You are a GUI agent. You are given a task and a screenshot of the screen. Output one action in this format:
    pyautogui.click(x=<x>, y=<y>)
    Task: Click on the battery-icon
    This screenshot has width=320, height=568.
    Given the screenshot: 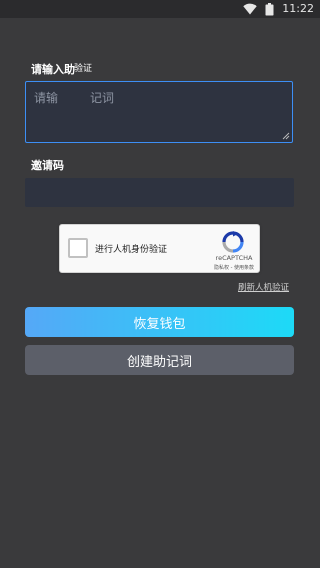 What is the action you would take?
    pyautogui.click(x=269, y=8)
    